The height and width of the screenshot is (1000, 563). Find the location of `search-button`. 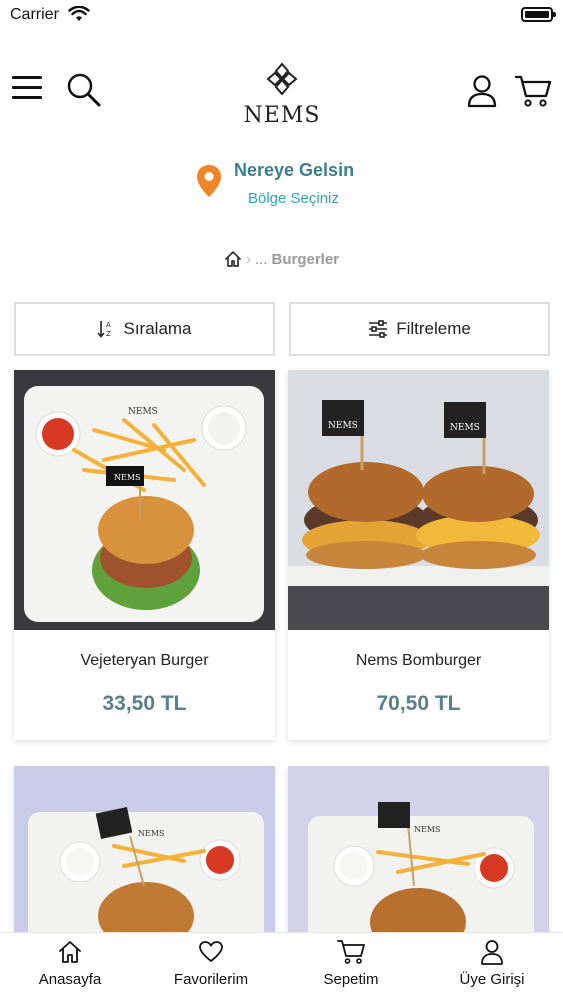

search-button is located at coordinates (84, 90).